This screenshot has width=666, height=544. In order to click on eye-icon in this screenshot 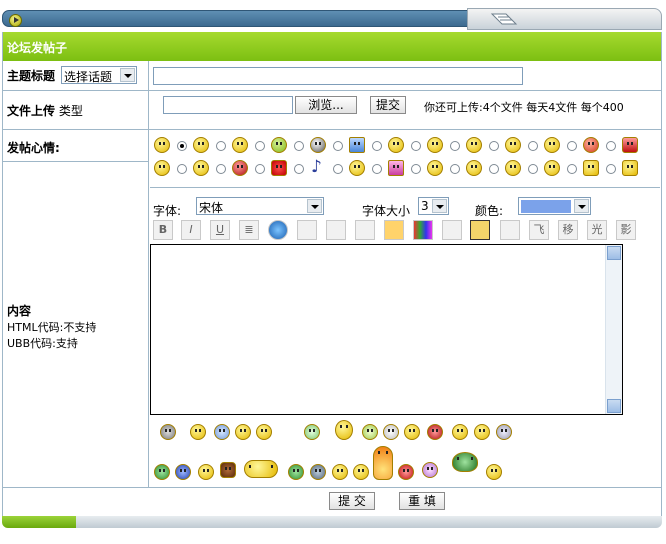, I will do `click(452, 230)`.